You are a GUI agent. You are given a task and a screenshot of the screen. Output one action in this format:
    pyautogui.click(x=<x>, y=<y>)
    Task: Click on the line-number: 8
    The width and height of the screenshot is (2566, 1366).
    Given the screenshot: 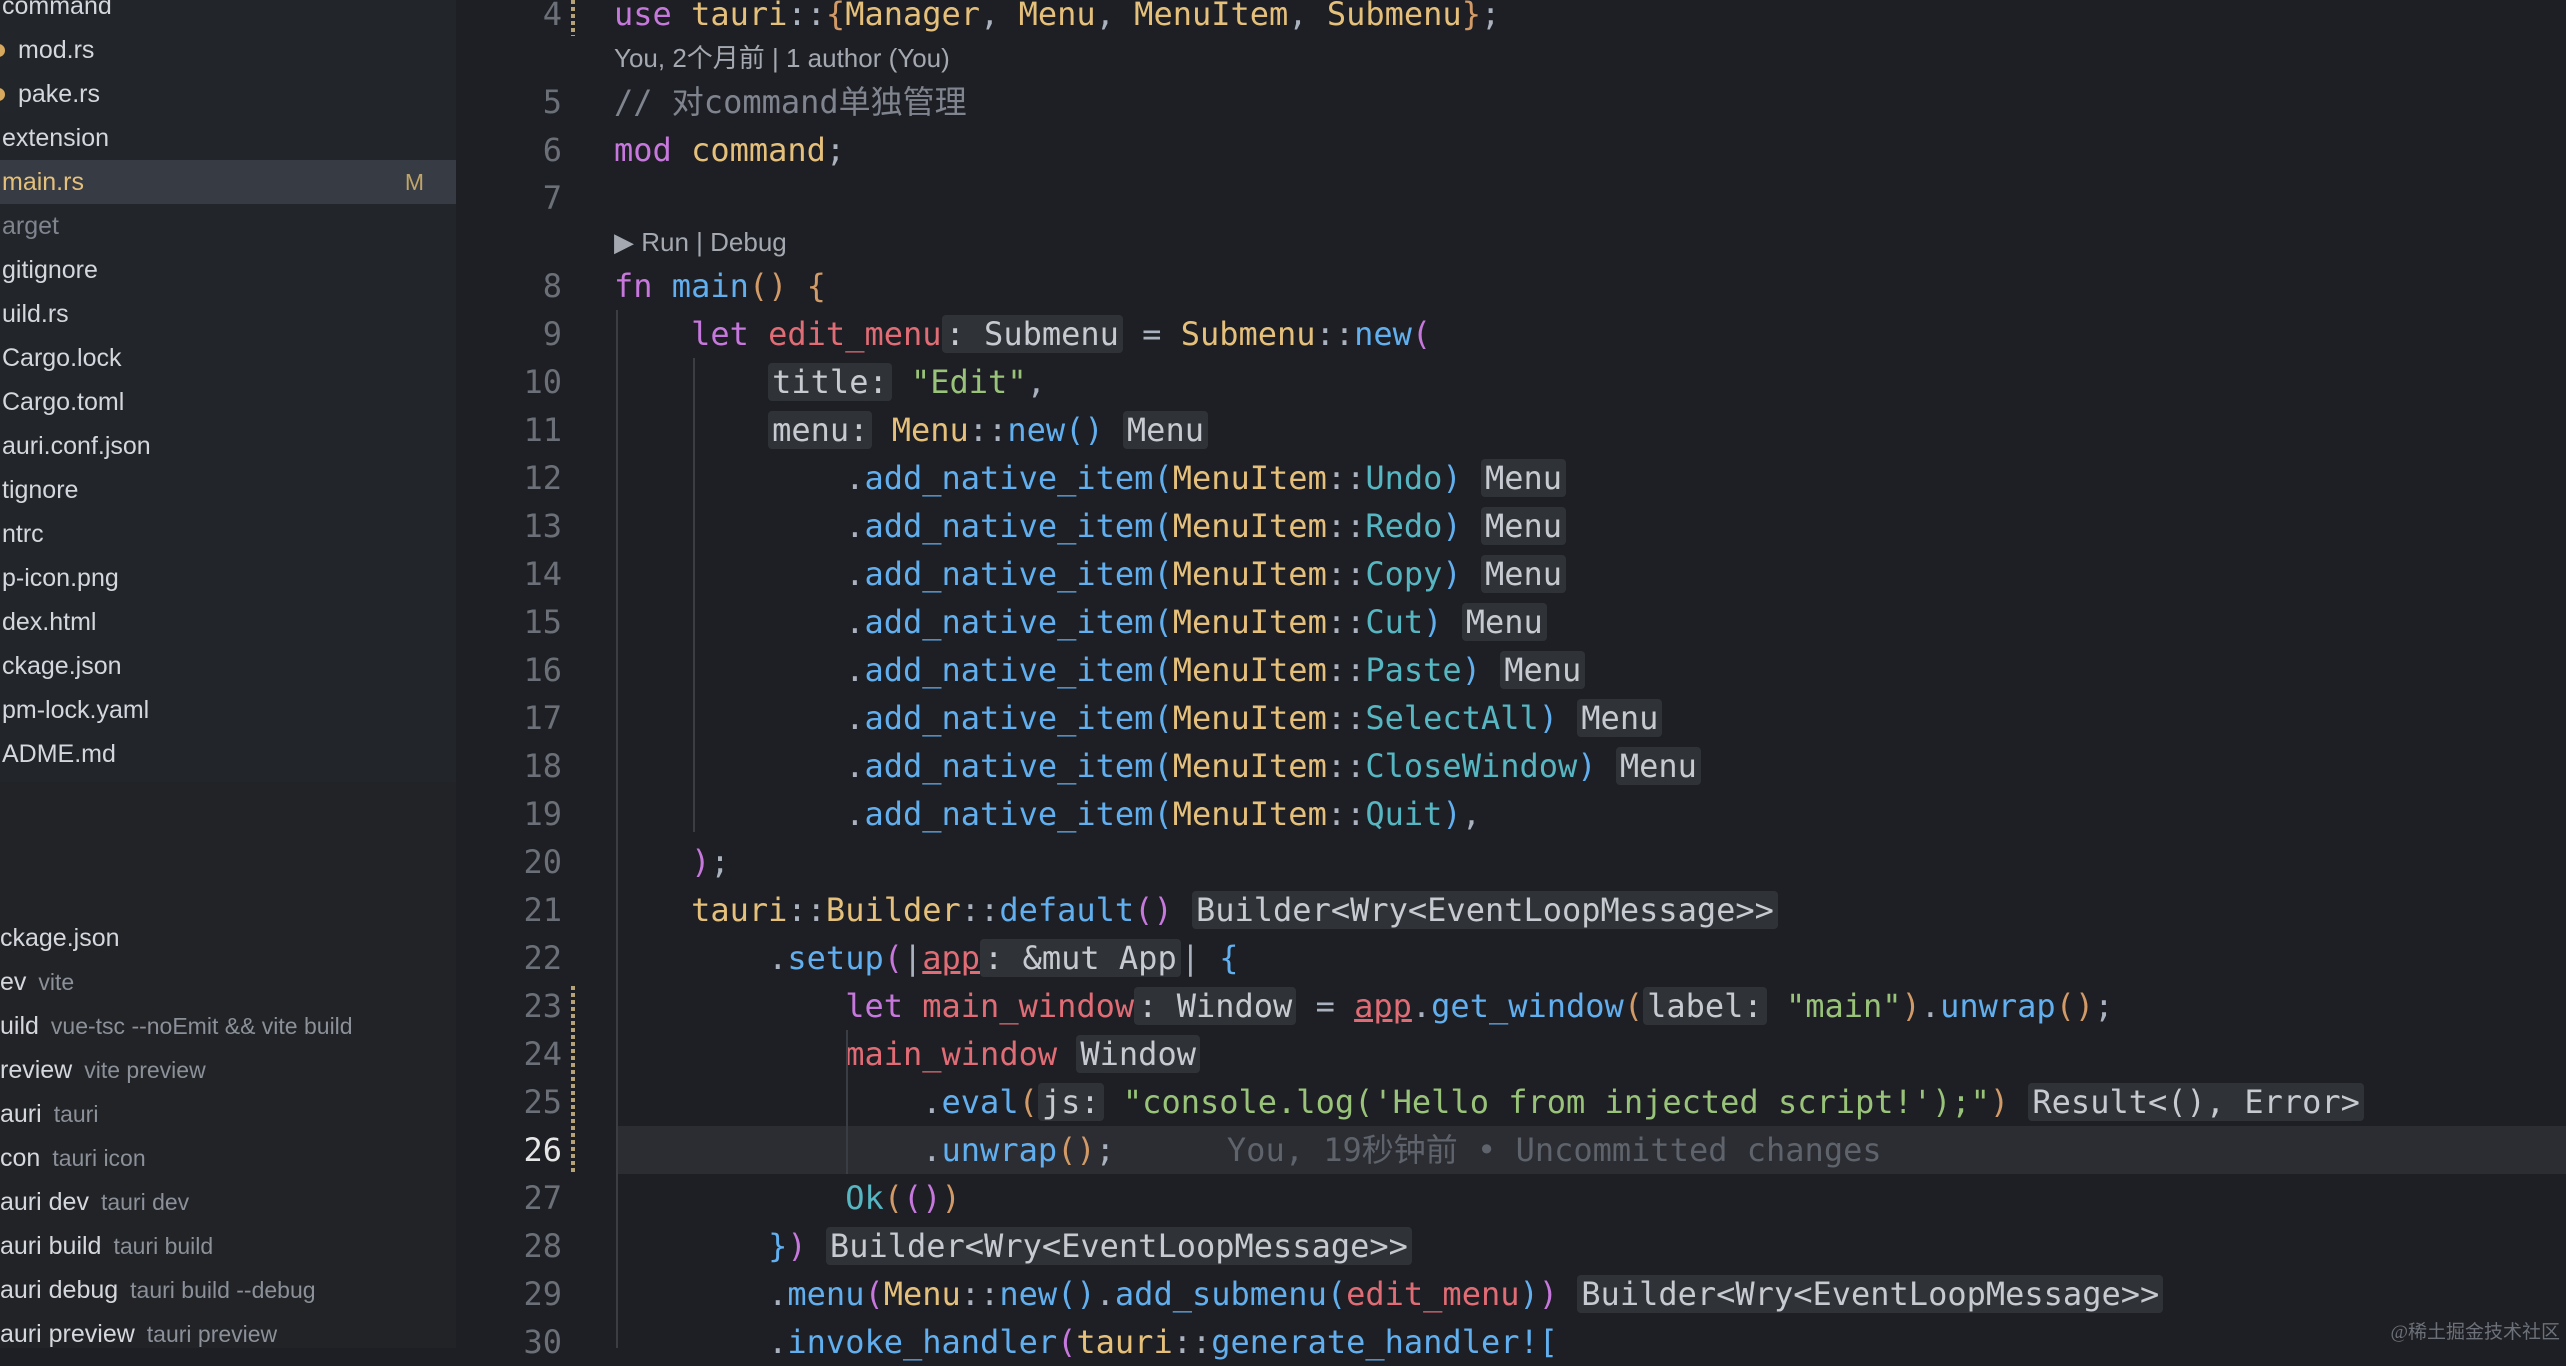 What is the action you would take?
    pyautogui.click(x=552, y=286)
    